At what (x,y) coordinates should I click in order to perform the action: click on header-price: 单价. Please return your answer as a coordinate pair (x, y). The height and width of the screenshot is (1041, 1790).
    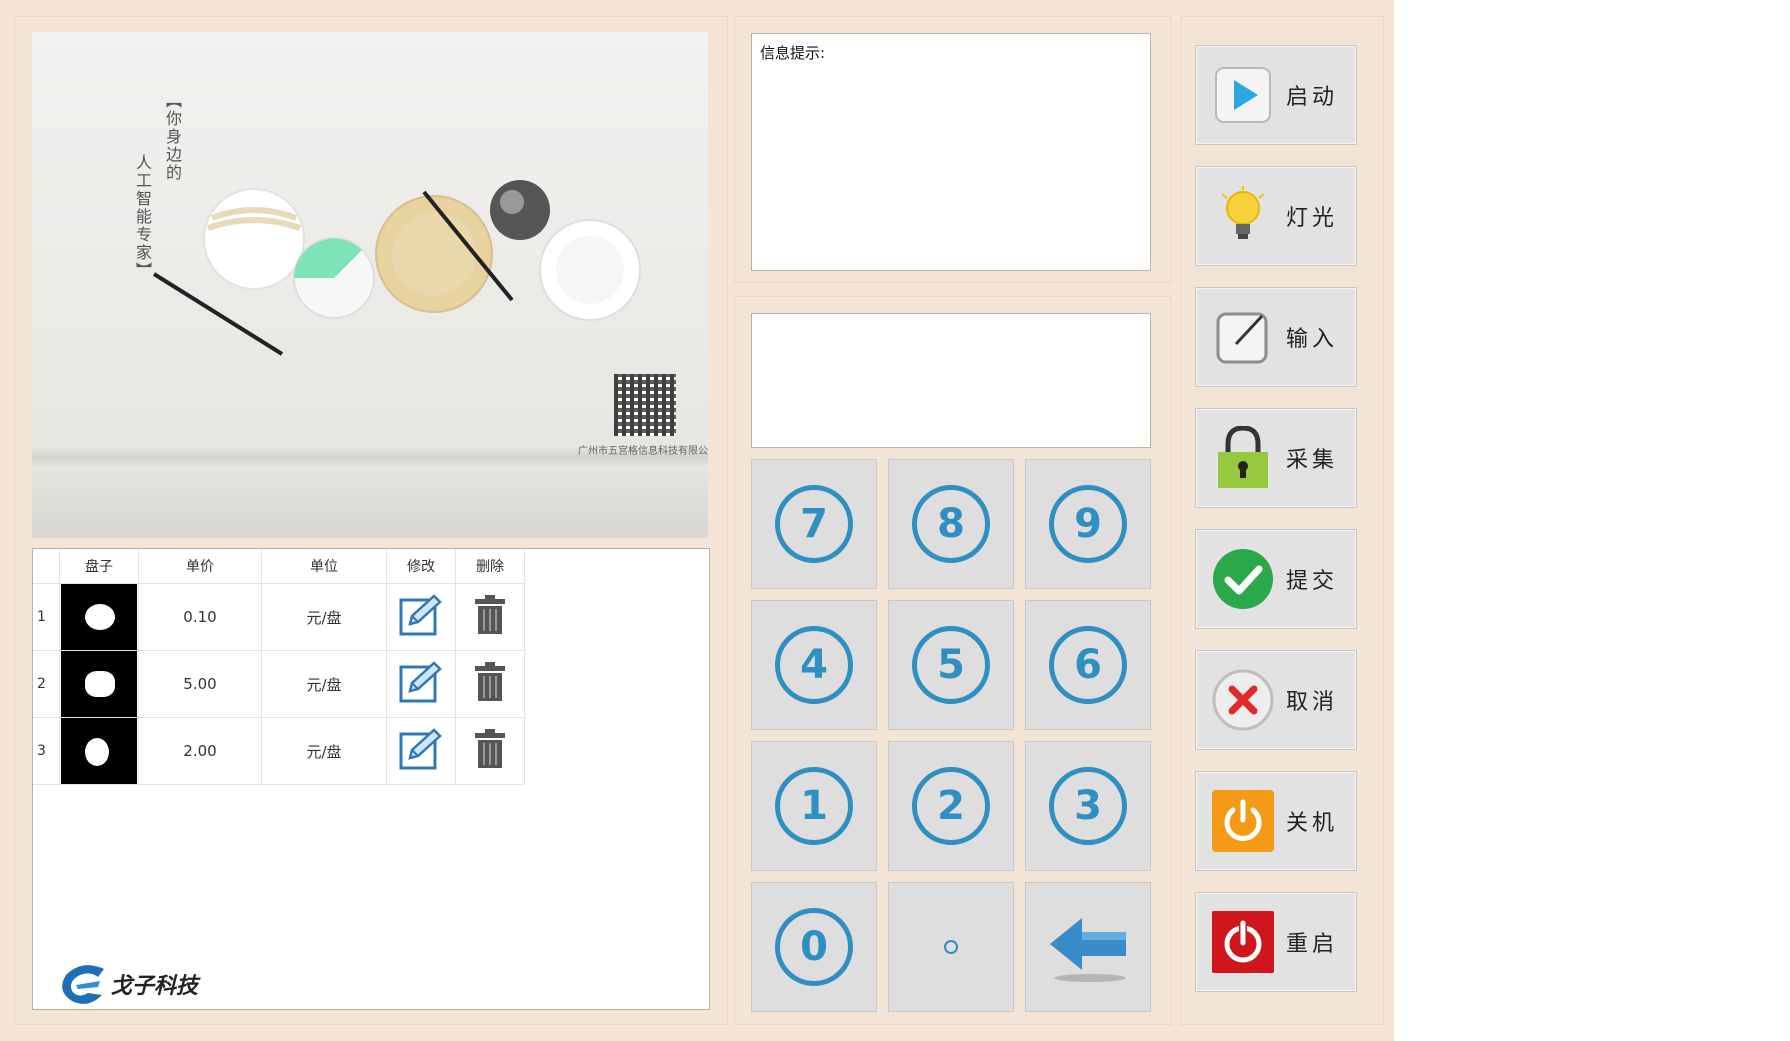
    Looking at the image, I should click on (200, 566).